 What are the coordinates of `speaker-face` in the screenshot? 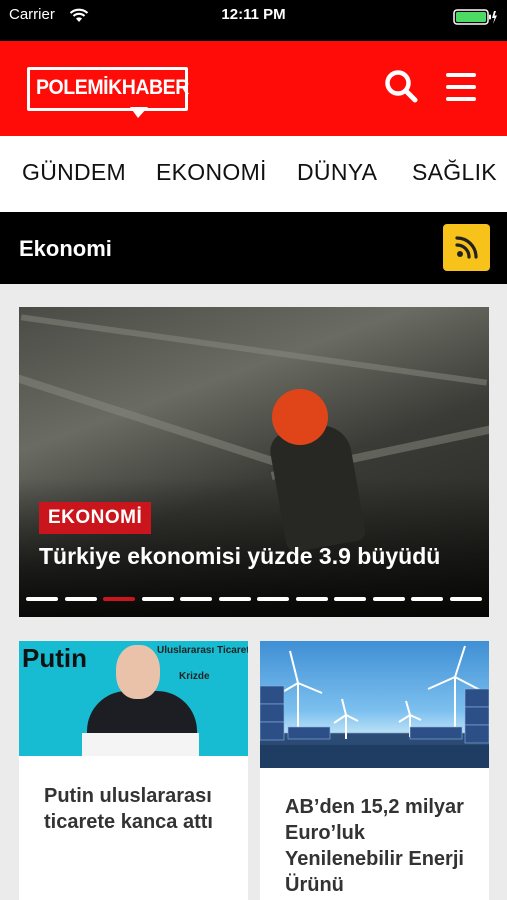 It's located at (138, 672).